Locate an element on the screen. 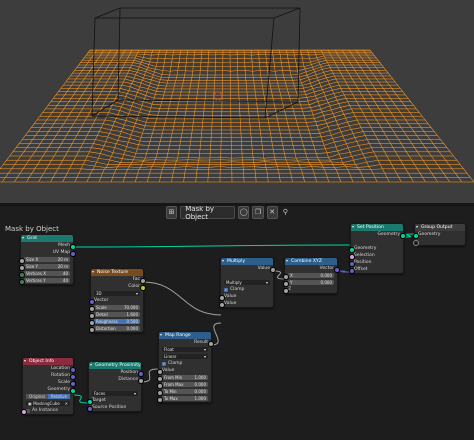  copy-icon: ❐ is located at coordinates (258, 212).